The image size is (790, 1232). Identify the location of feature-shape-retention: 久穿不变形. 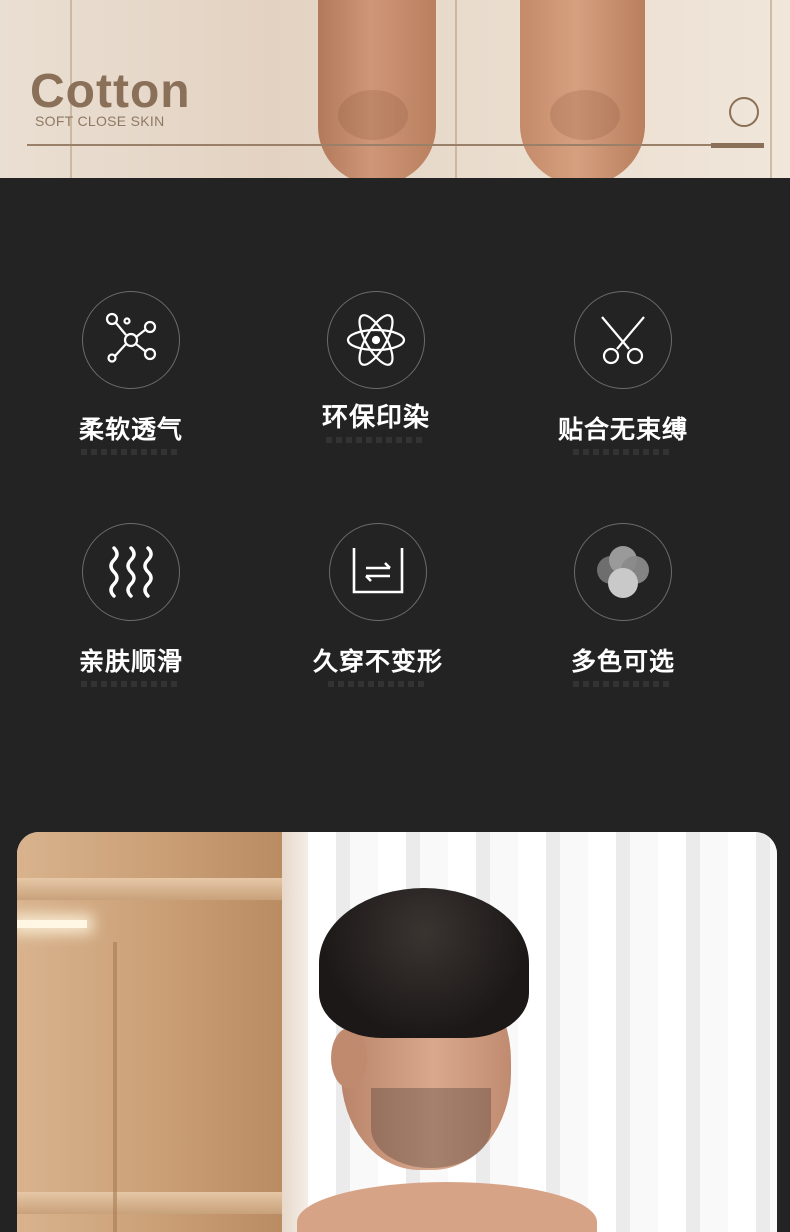
(378, 605).